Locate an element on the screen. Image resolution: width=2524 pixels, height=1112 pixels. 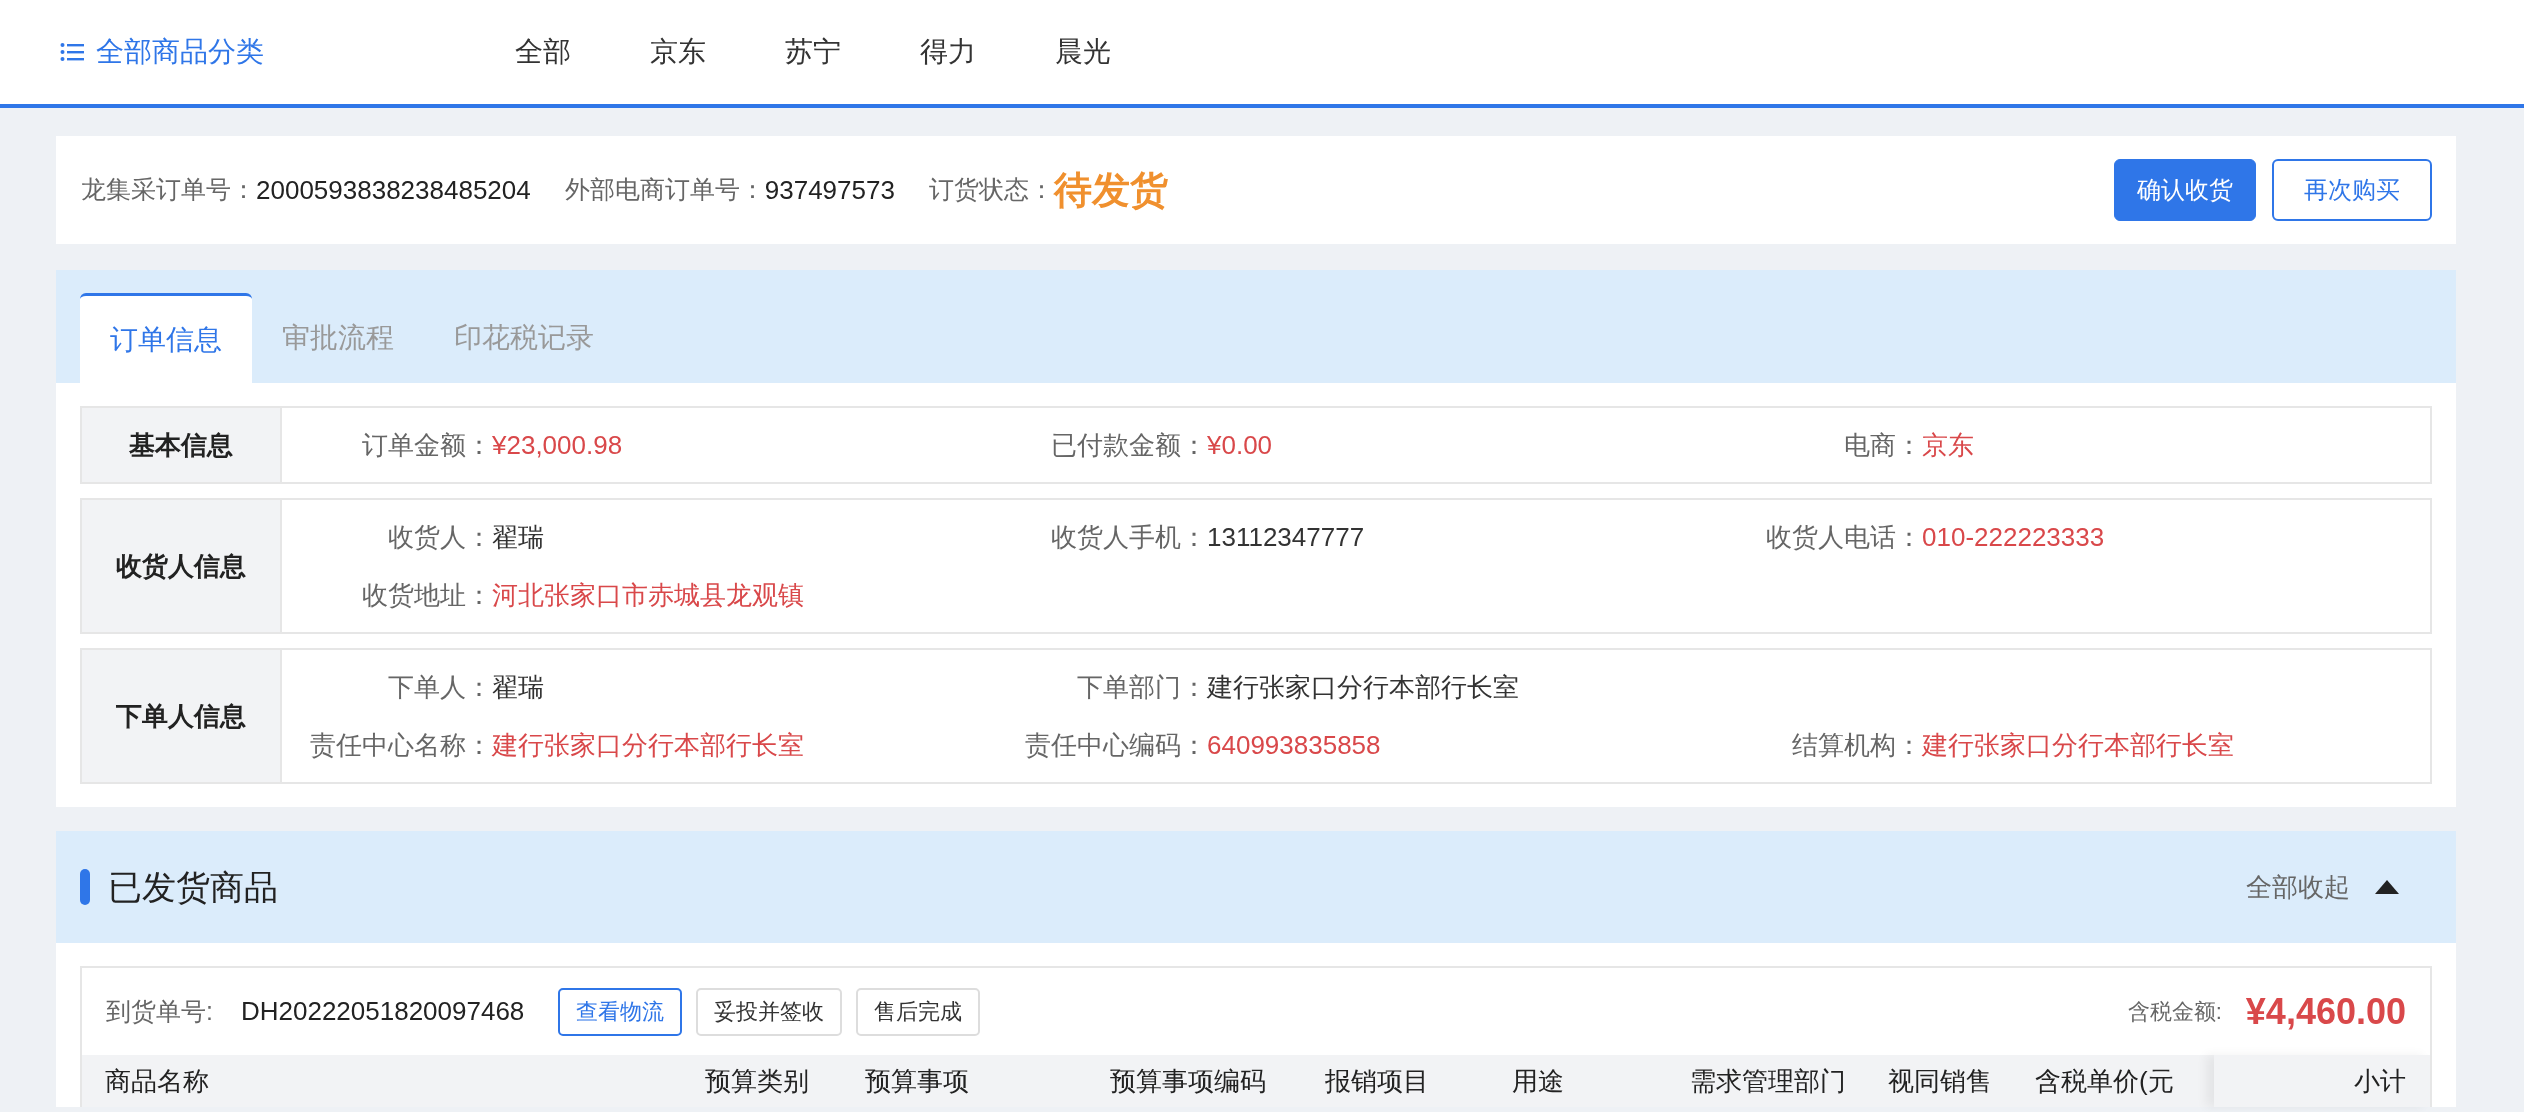
field-label: 订单金额： is located at coordinates (426, 445).